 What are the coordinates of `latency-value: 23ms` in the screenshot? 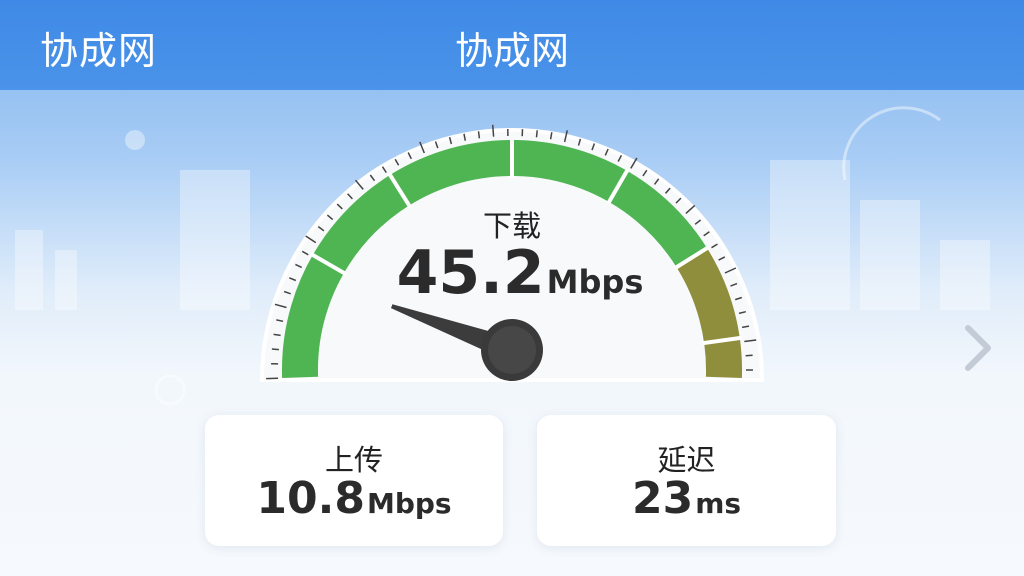 It's located at (686, 498).